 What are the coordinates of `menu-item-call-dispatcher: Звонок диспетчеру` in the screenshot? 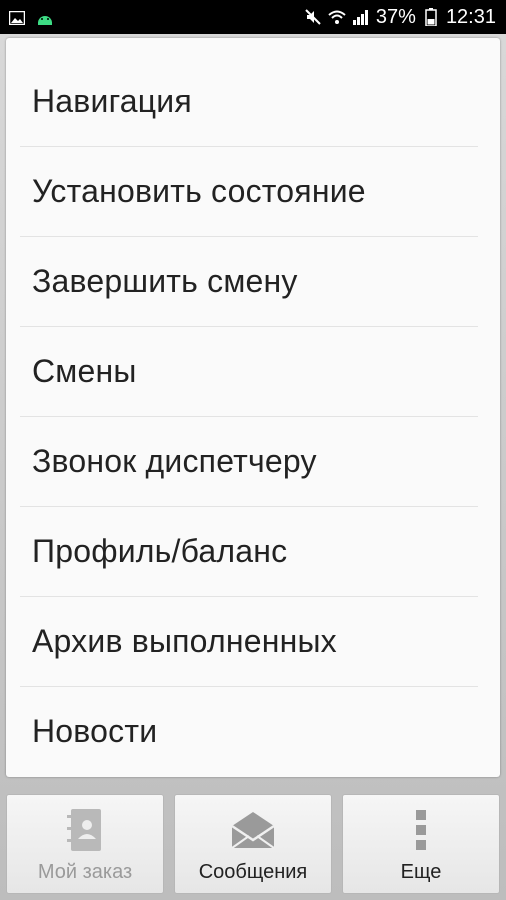 It's located at (253, 461).